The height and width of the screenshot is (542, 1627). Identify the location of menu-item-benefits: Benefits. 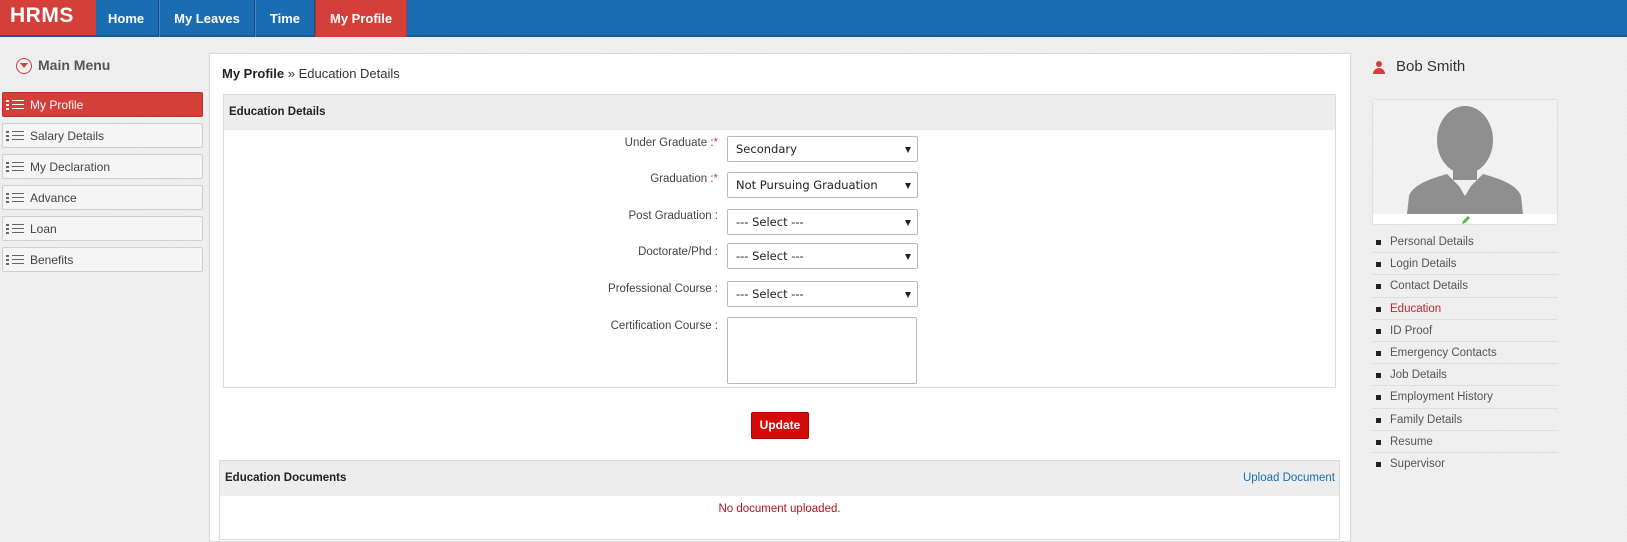
(102, 259).